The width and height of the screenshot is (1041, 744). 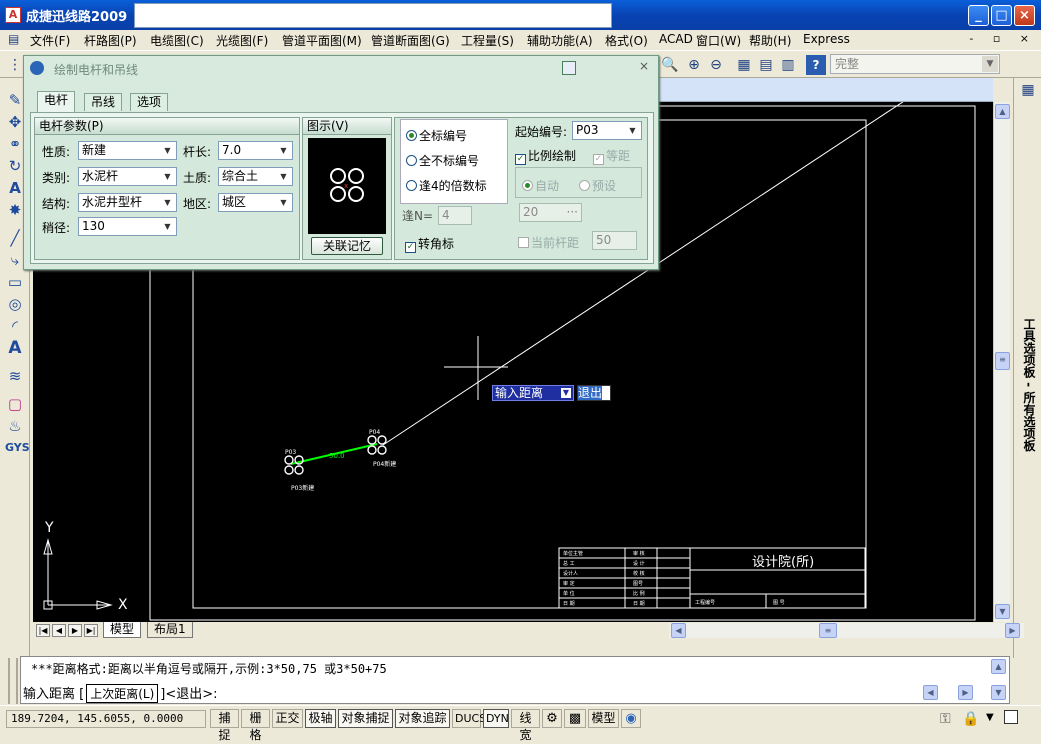 What do you see at coordinates (569, 68) in the screenshot?
I see `dialog-minimize-icon` at bounding box center [569, 68].